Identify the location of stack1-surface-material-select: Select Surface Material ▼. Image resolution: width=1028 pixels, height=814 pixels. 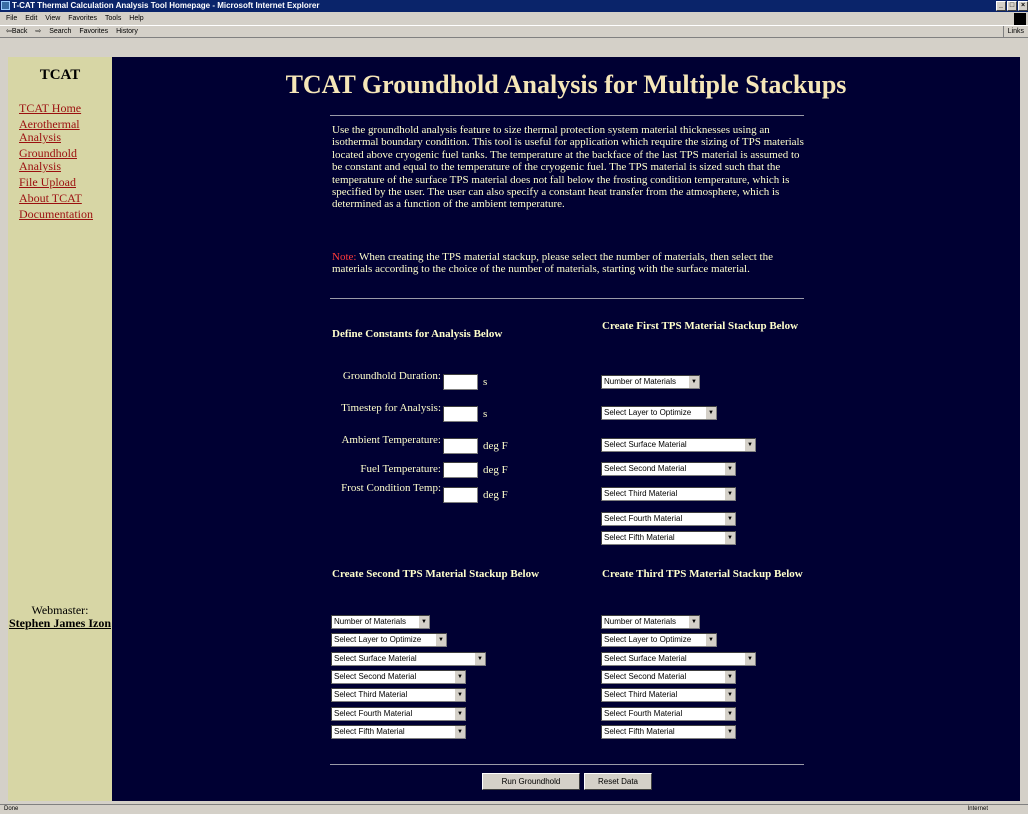
(678, 445).